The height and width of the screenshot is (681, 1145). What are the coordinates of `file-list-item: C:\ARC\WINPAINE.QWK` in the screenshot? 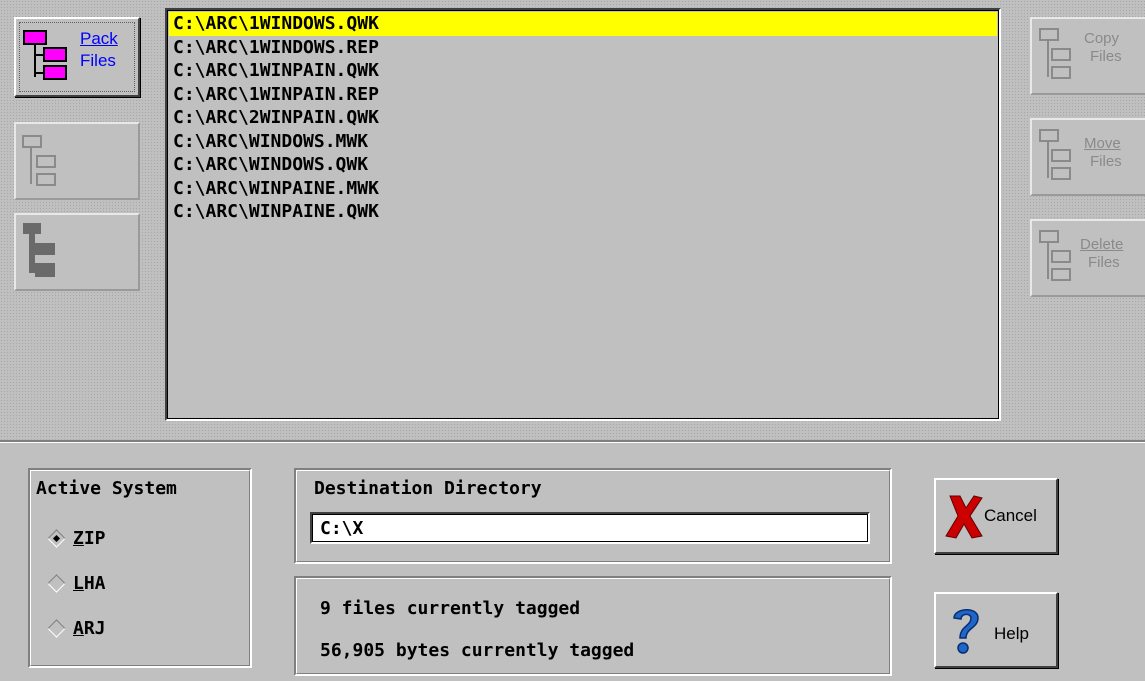 It's located at (583, 212).